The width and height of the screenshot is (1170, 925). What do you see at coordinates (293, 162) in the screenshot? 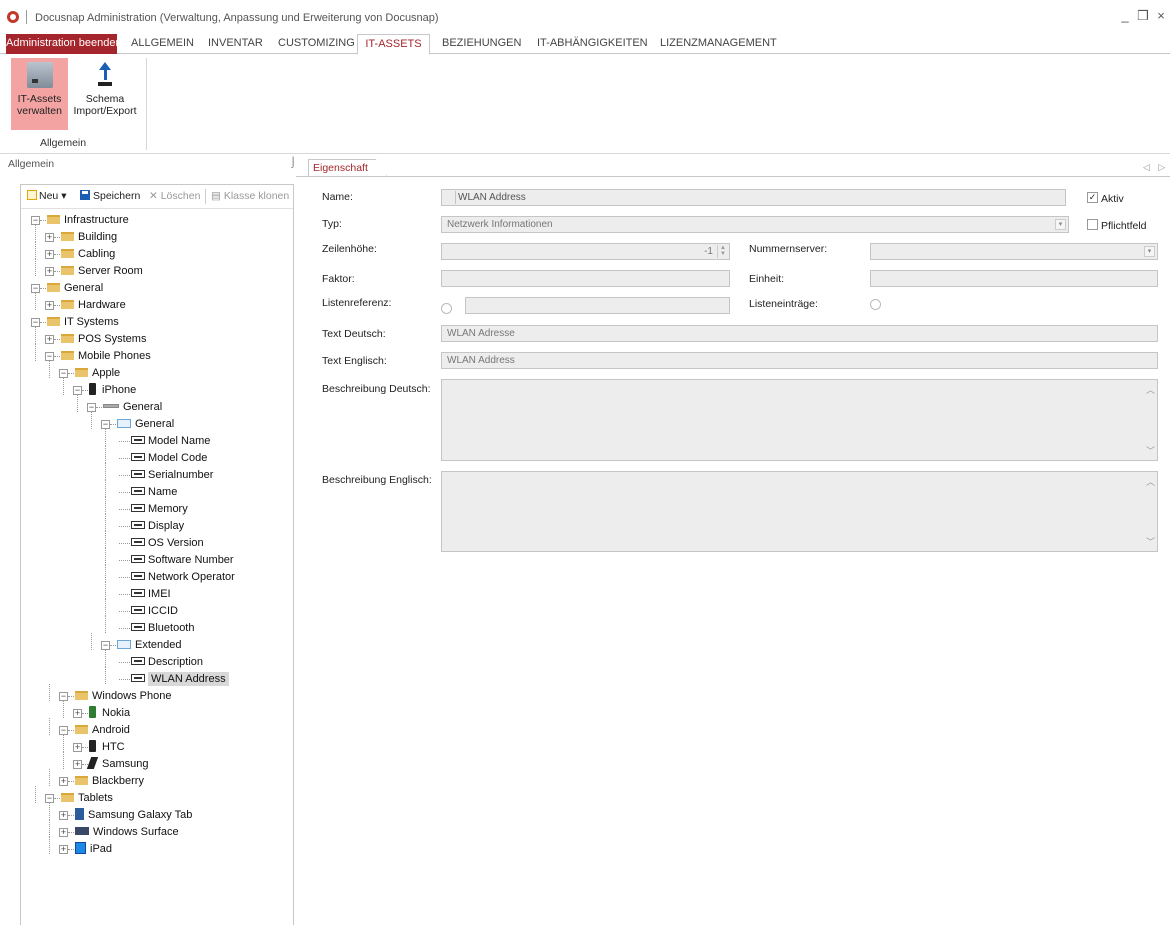
I see `pin-icon: ⌡` at bounding box center [293, 162].